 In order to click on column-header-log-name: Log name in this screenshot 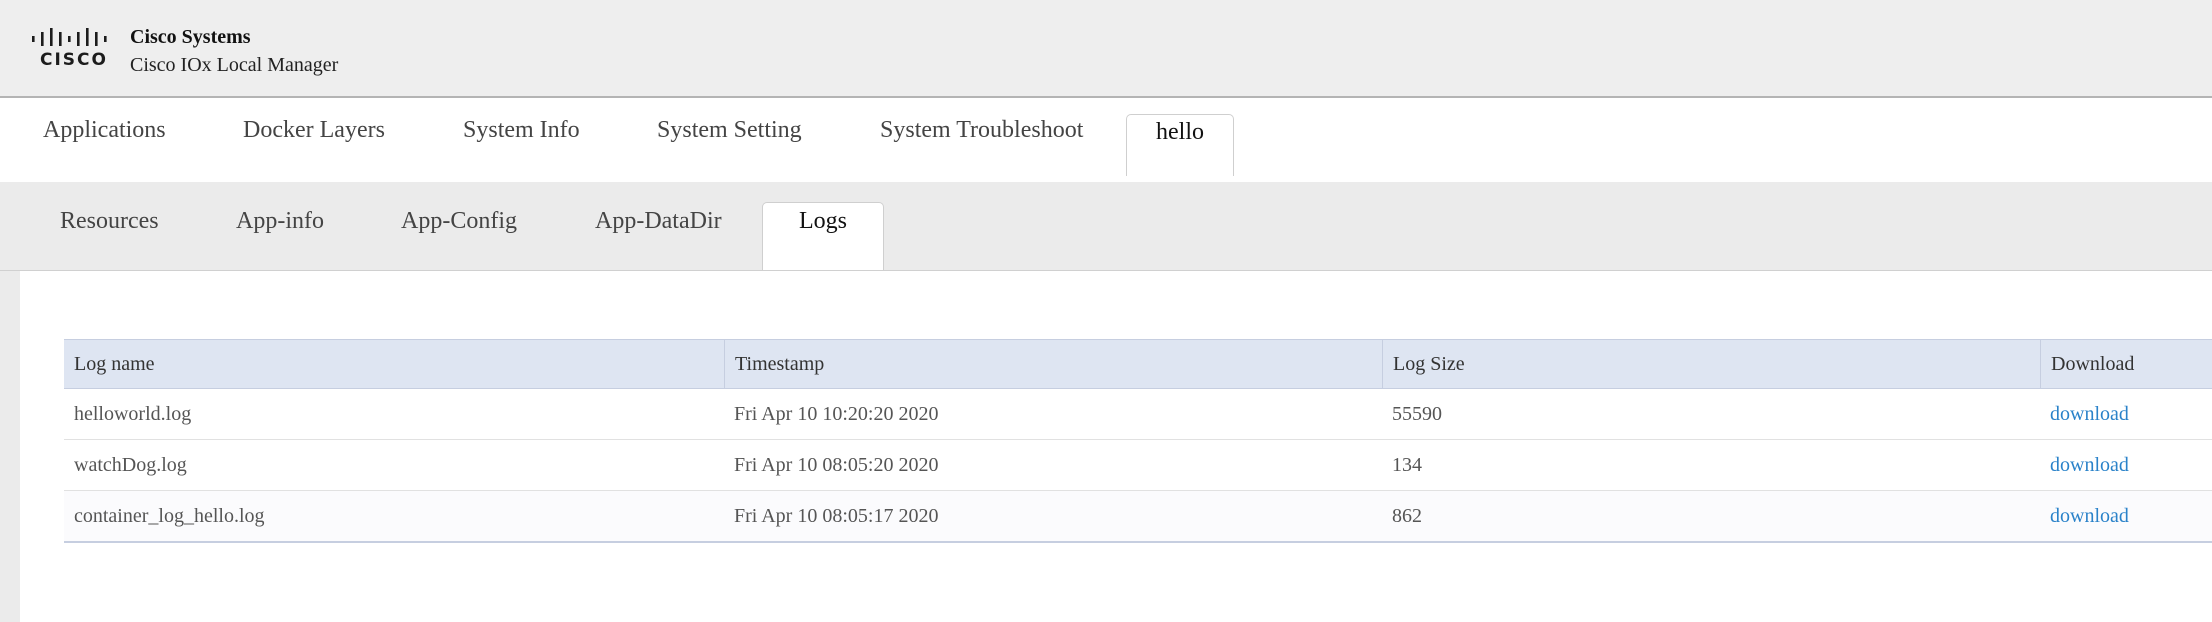, I will do `click(394, 364)`.